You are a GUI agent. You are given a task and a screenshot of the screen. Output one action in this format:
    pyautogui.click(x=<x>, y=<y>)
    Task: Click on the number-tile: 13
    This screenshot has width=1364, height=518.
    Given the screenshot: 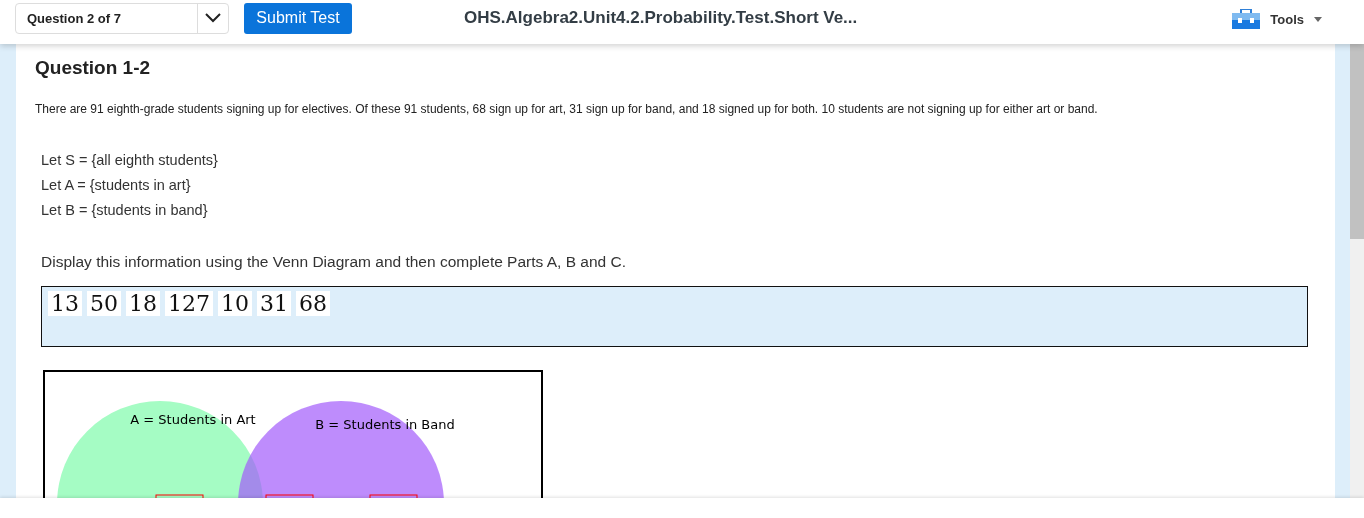 What is the action you would take?
    pyautogui.click(x=65, y=303)
    